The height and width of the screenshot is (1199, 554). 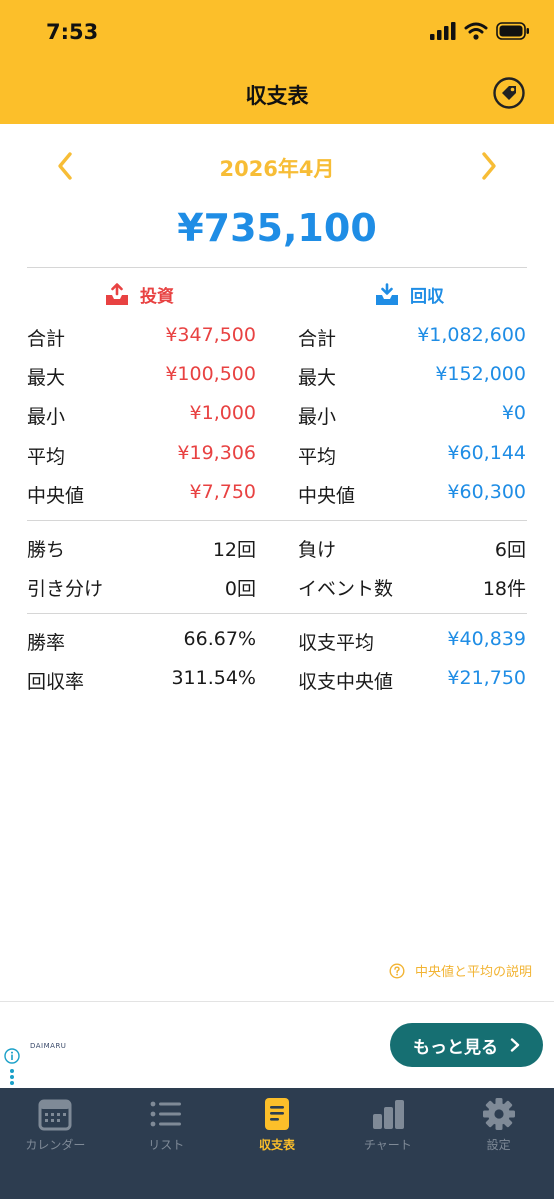 I want to click on status-bar: 7:53, so click(x=277, y=31).